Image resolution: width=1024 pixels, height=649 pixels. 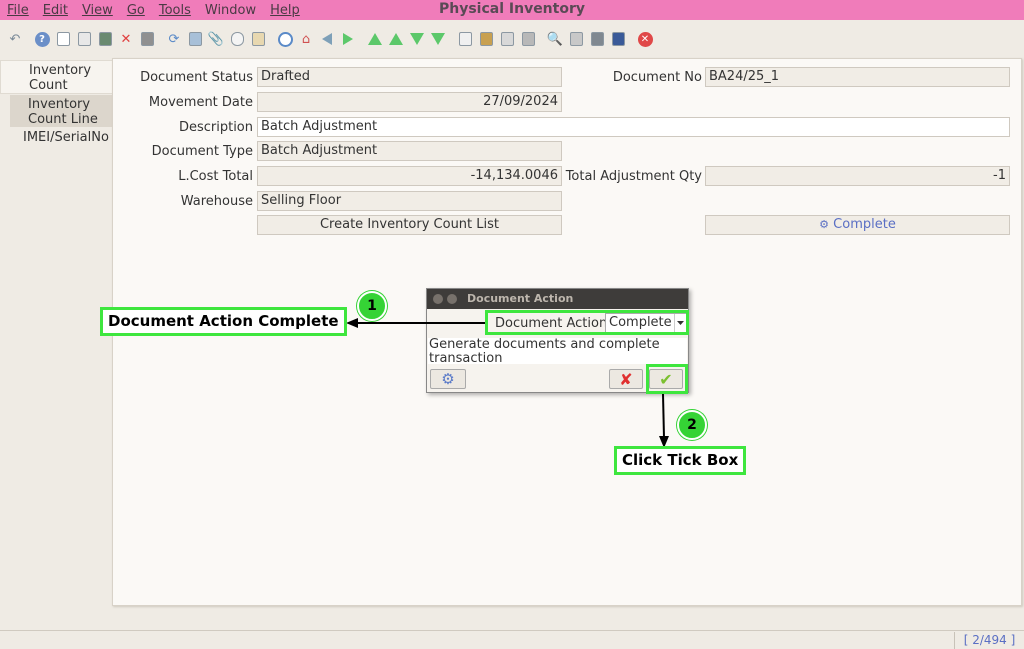 I want to click on dialog-cancel-button: ✘, so click(x=626, y=379).